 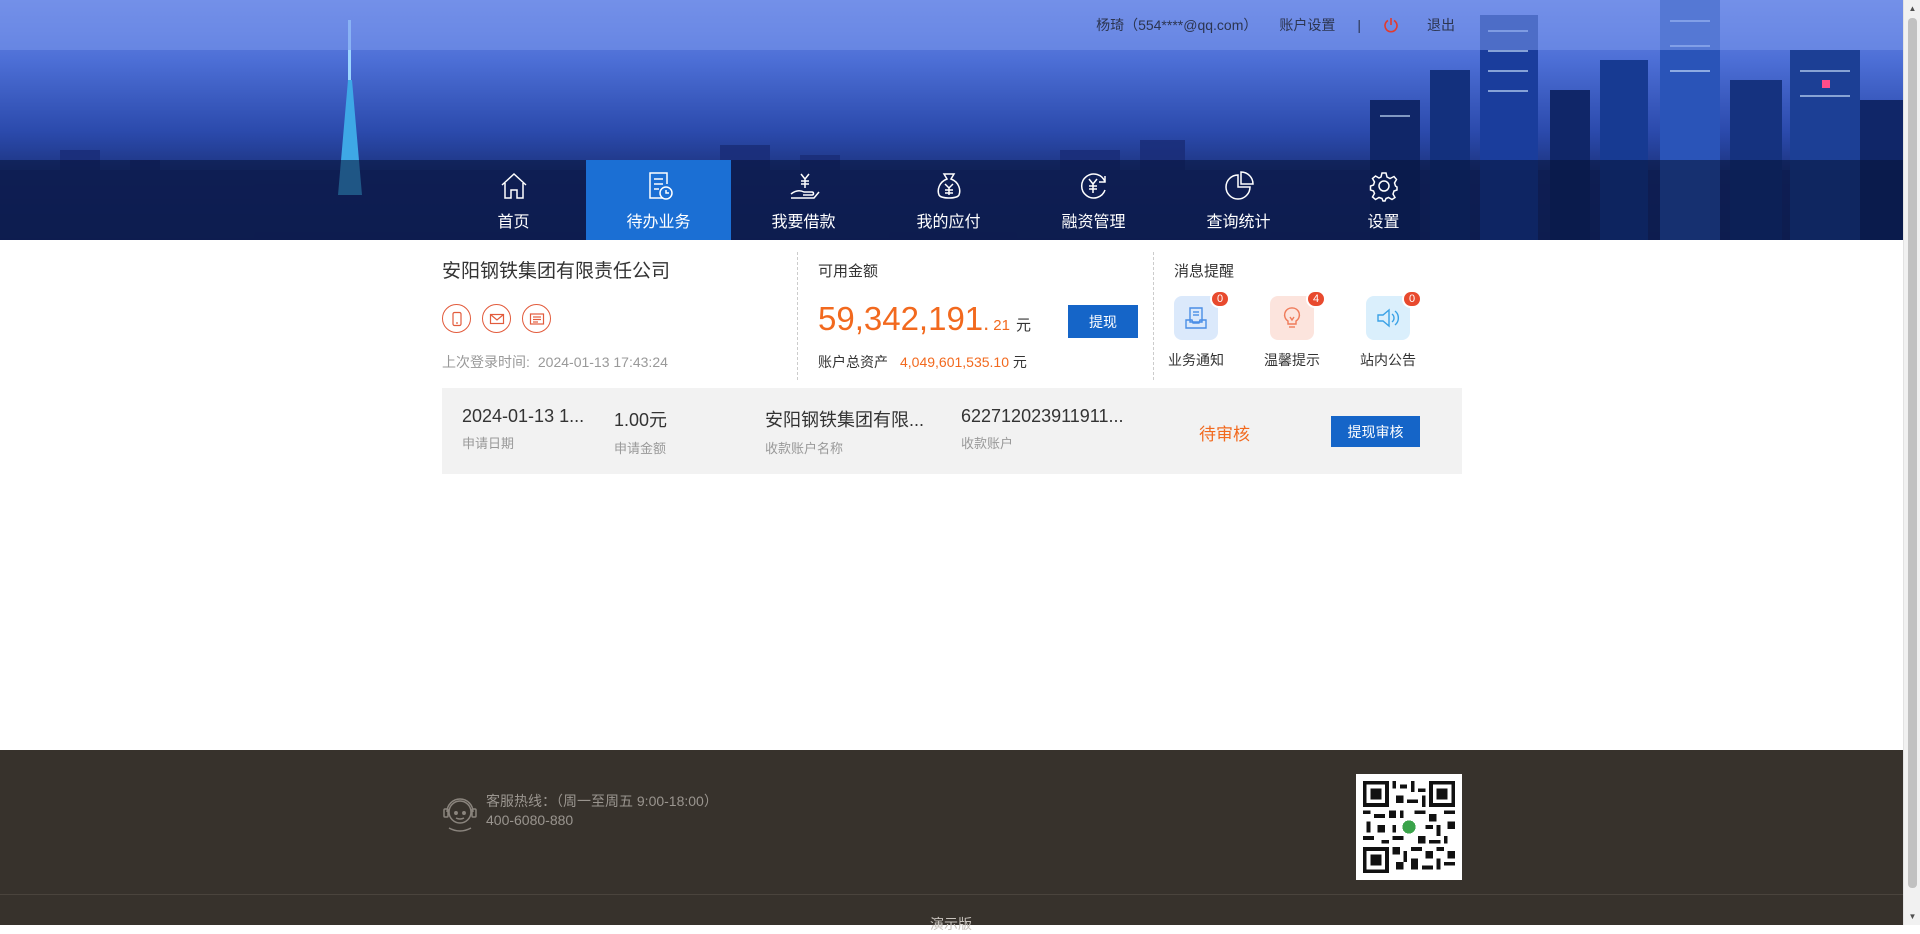 What do you see at coordinates (1912, 8) in the screenshot?
I see `scroll-up-arrow-icon: ▲` at bounding box center [1912, 8].